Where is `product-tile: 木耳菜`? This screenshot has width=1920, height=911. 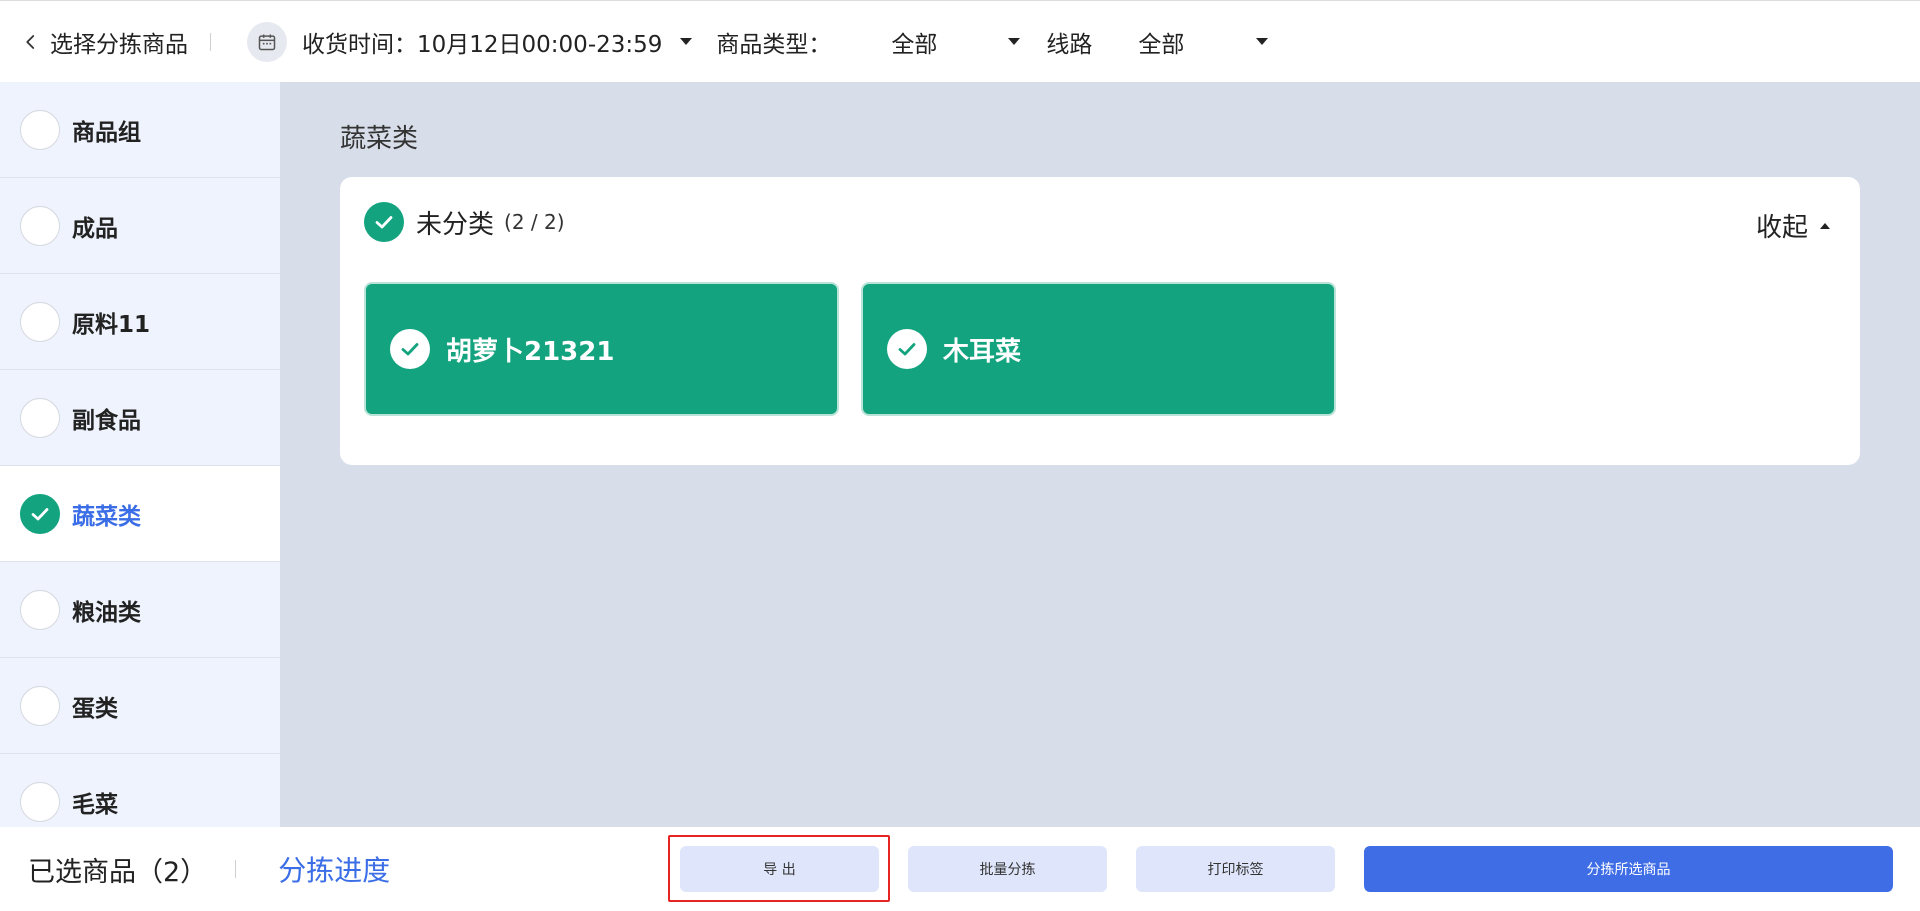
product-tile: 木耳菜 is located at coordinates (1098, 349).